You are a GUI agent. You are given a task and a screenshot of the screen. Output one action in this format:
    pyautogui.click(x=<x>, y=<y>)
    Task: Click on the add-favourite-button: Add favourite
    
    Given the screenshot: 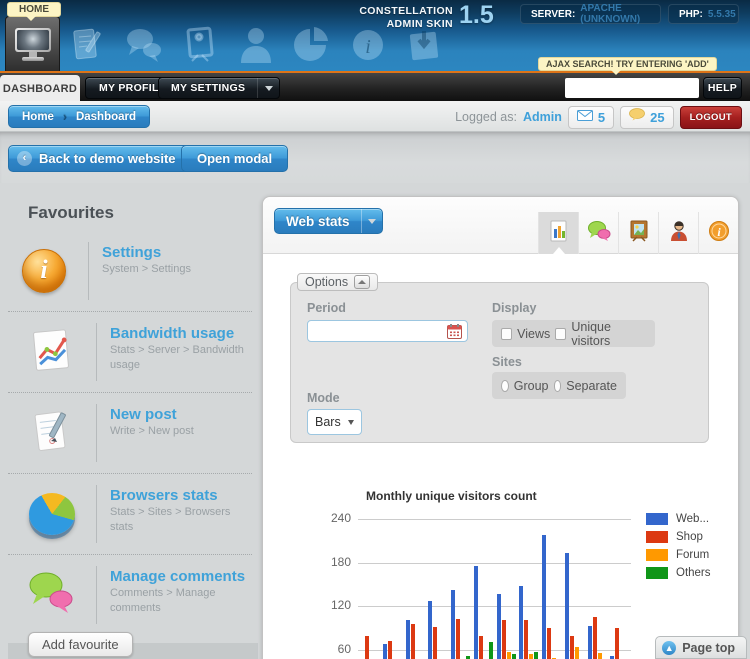 What is the action you would take?
    pyautogui.click(x=80, y=644)
    